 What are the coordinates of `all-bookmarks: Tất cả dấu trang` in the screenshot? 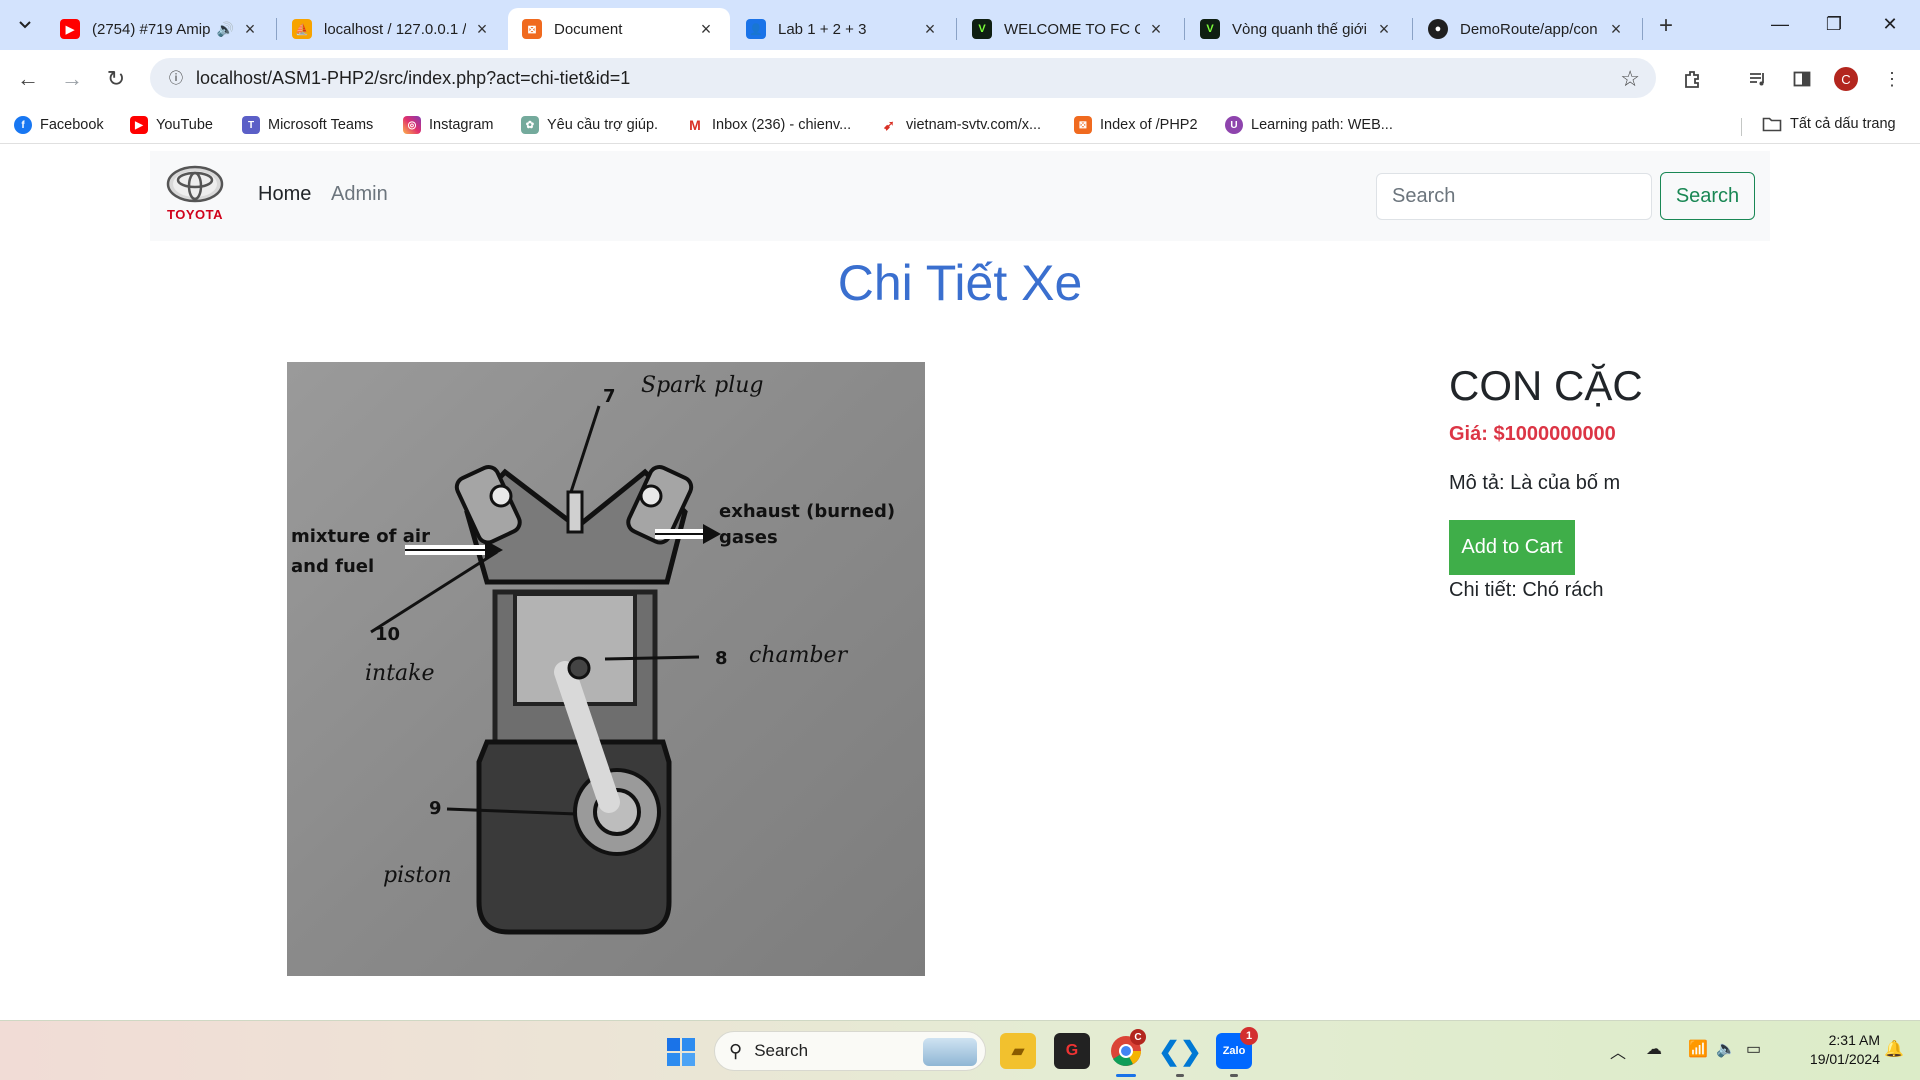 It's located at (1829, 124).